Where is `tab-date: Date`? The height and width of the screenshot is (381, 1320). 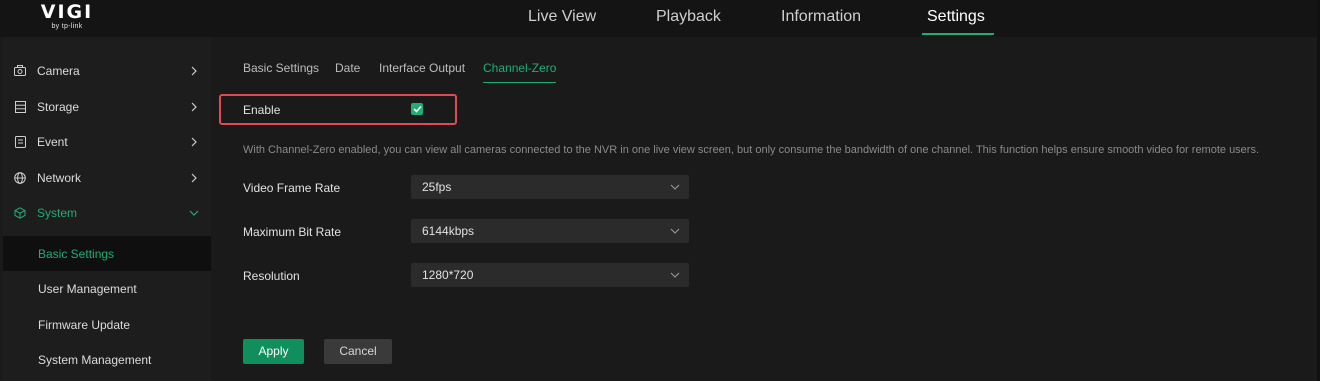 tab-date: Date is located at coordinates (347, 68).